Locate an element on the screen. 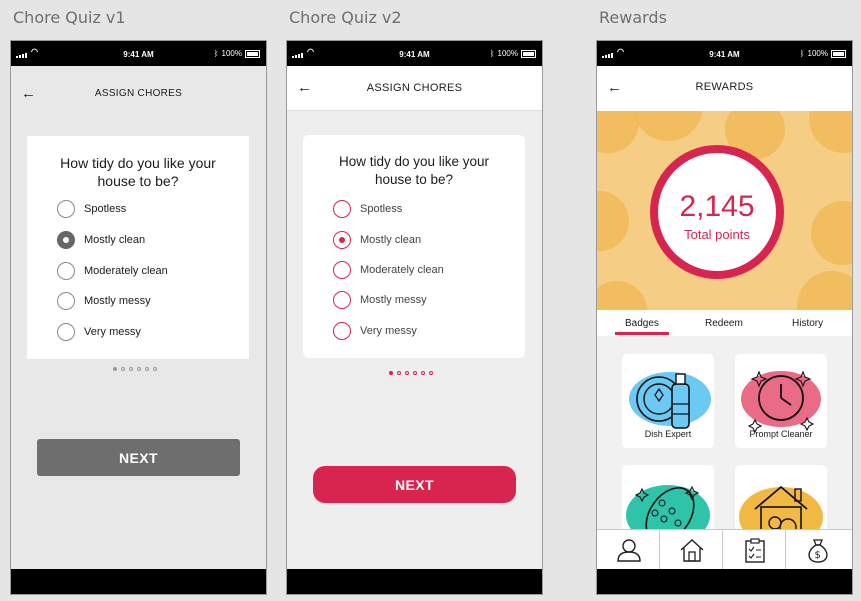 This screenshot has height=601, width=861. tab-redeem: Redeem is located at coordinates (724, 323).